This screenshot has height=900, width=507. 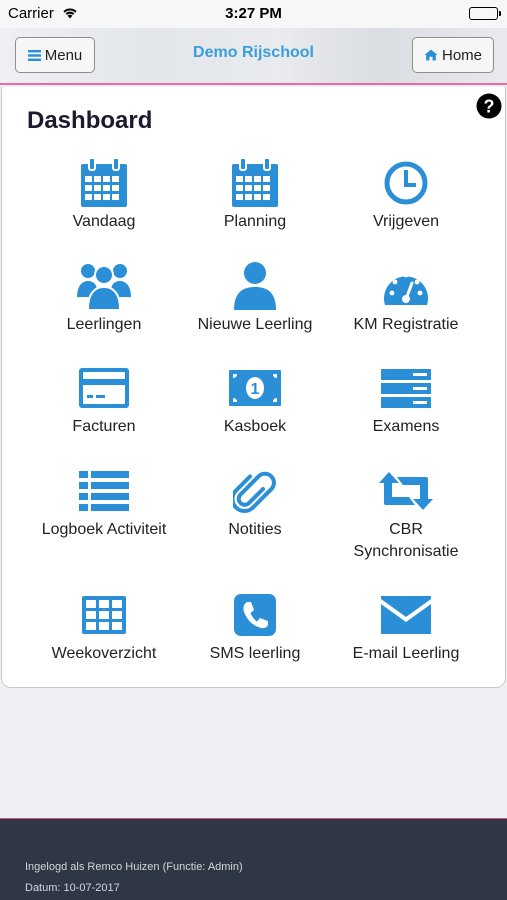 I want to click on tile-facturen: Facturen, so click(x=104, y=400).